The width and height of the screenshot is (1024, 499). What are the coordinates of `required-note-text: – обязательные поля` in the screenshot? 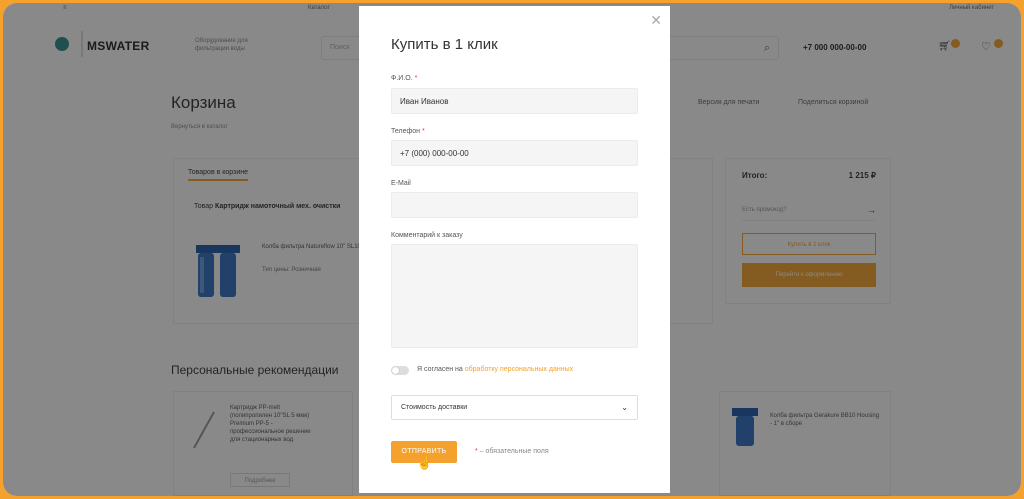 It's located at (514, 451).